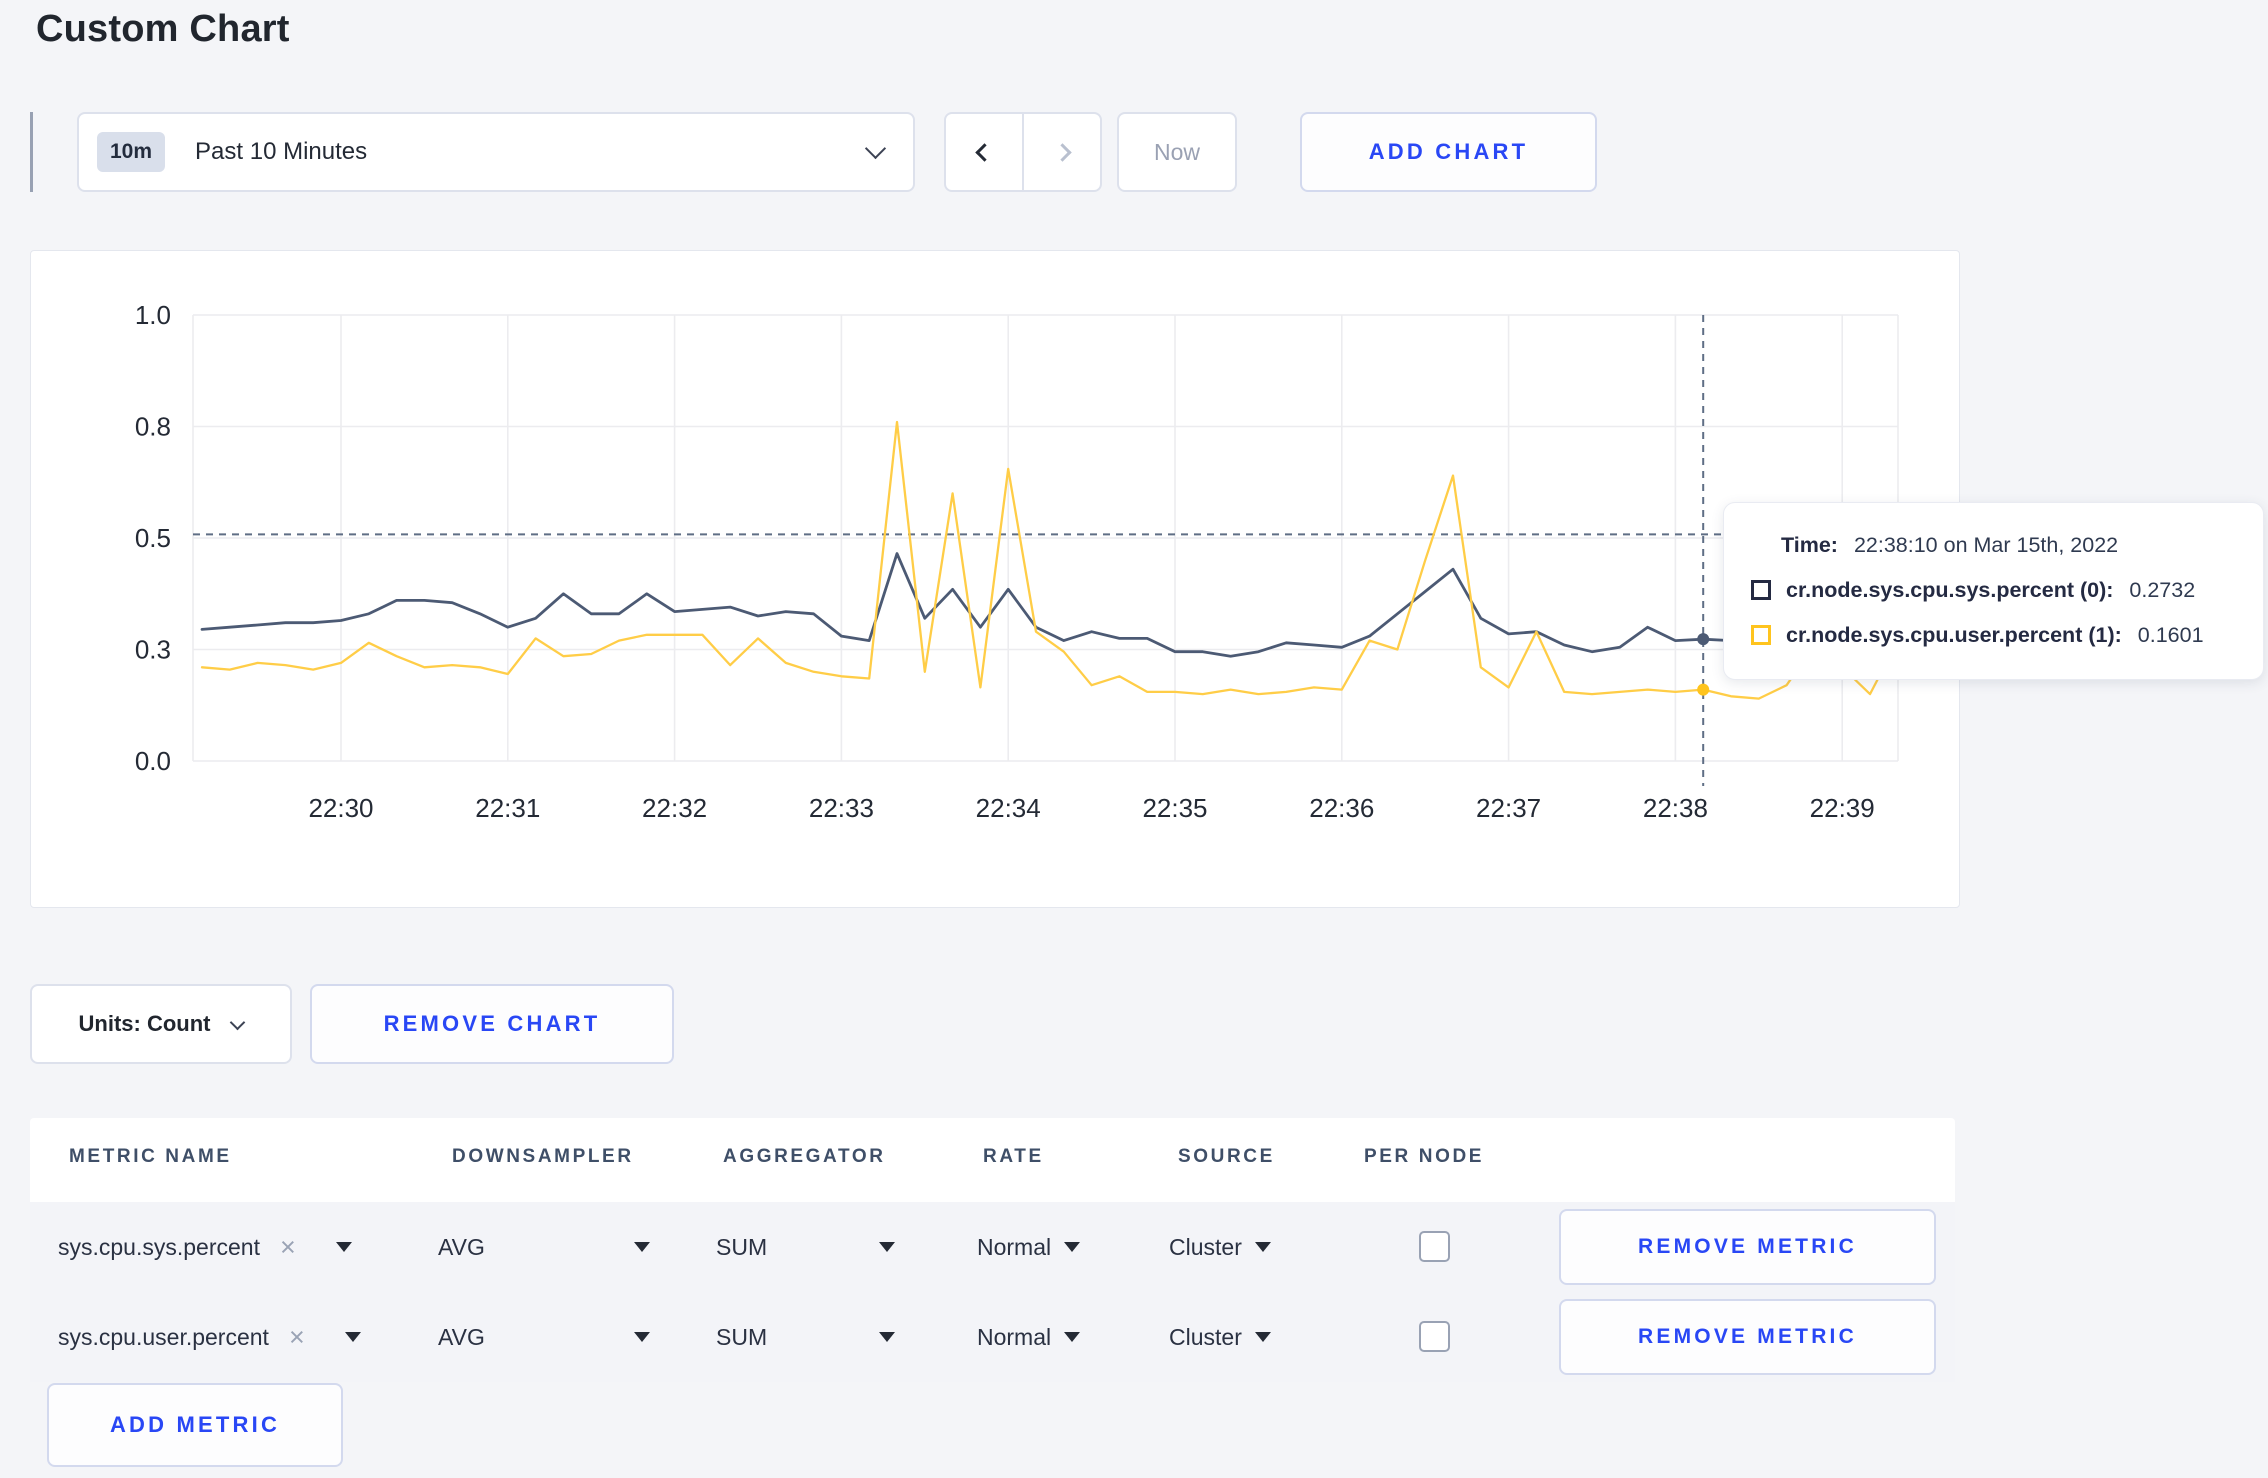  What do you see at coordinates (2170, 634) in the screenshot?
I see `tooltip-series-value: 0.1601` at bounding box center [2170, 634].